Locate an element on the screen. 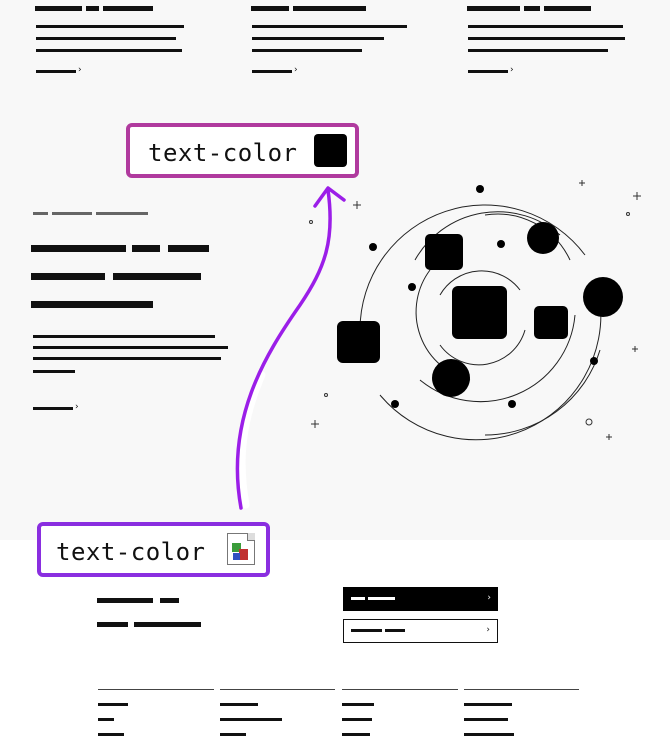 Image resolution: width=670 pixels, height=741 pixels. color-swatch-icon is located at coordinates (330, 150).